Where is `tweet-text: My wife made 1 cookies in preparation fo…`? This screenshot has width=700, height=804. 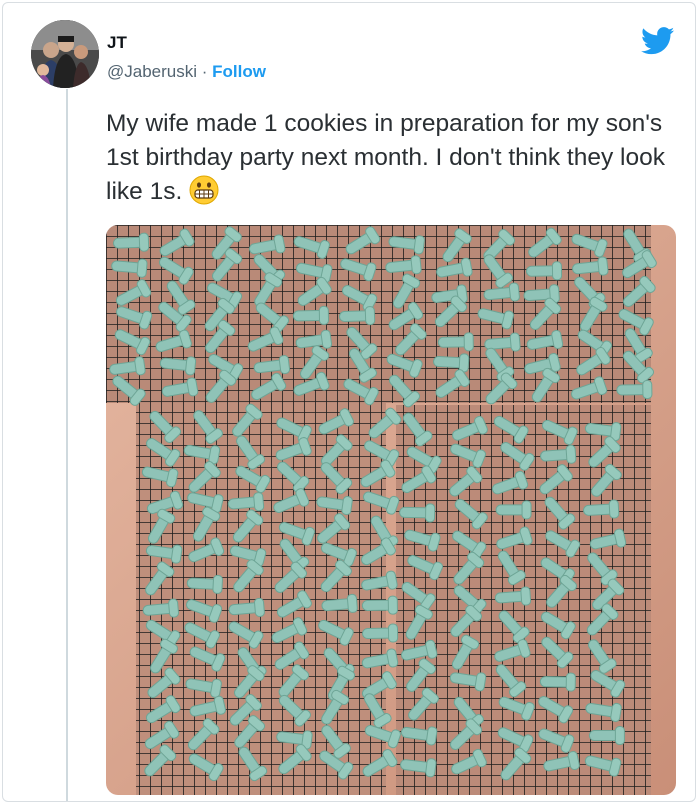
tweet-text: My wife made 1 cookies in preparation fo… is located at coordinates (396, 158).